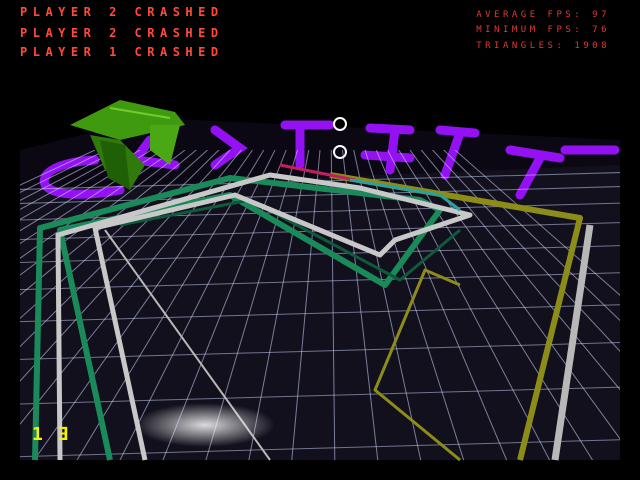 Image resolution: width=640 pixels, height=480 pixels. I want to click on minimum-fps-label: MINIMUM FPS:, so click(530, 30).